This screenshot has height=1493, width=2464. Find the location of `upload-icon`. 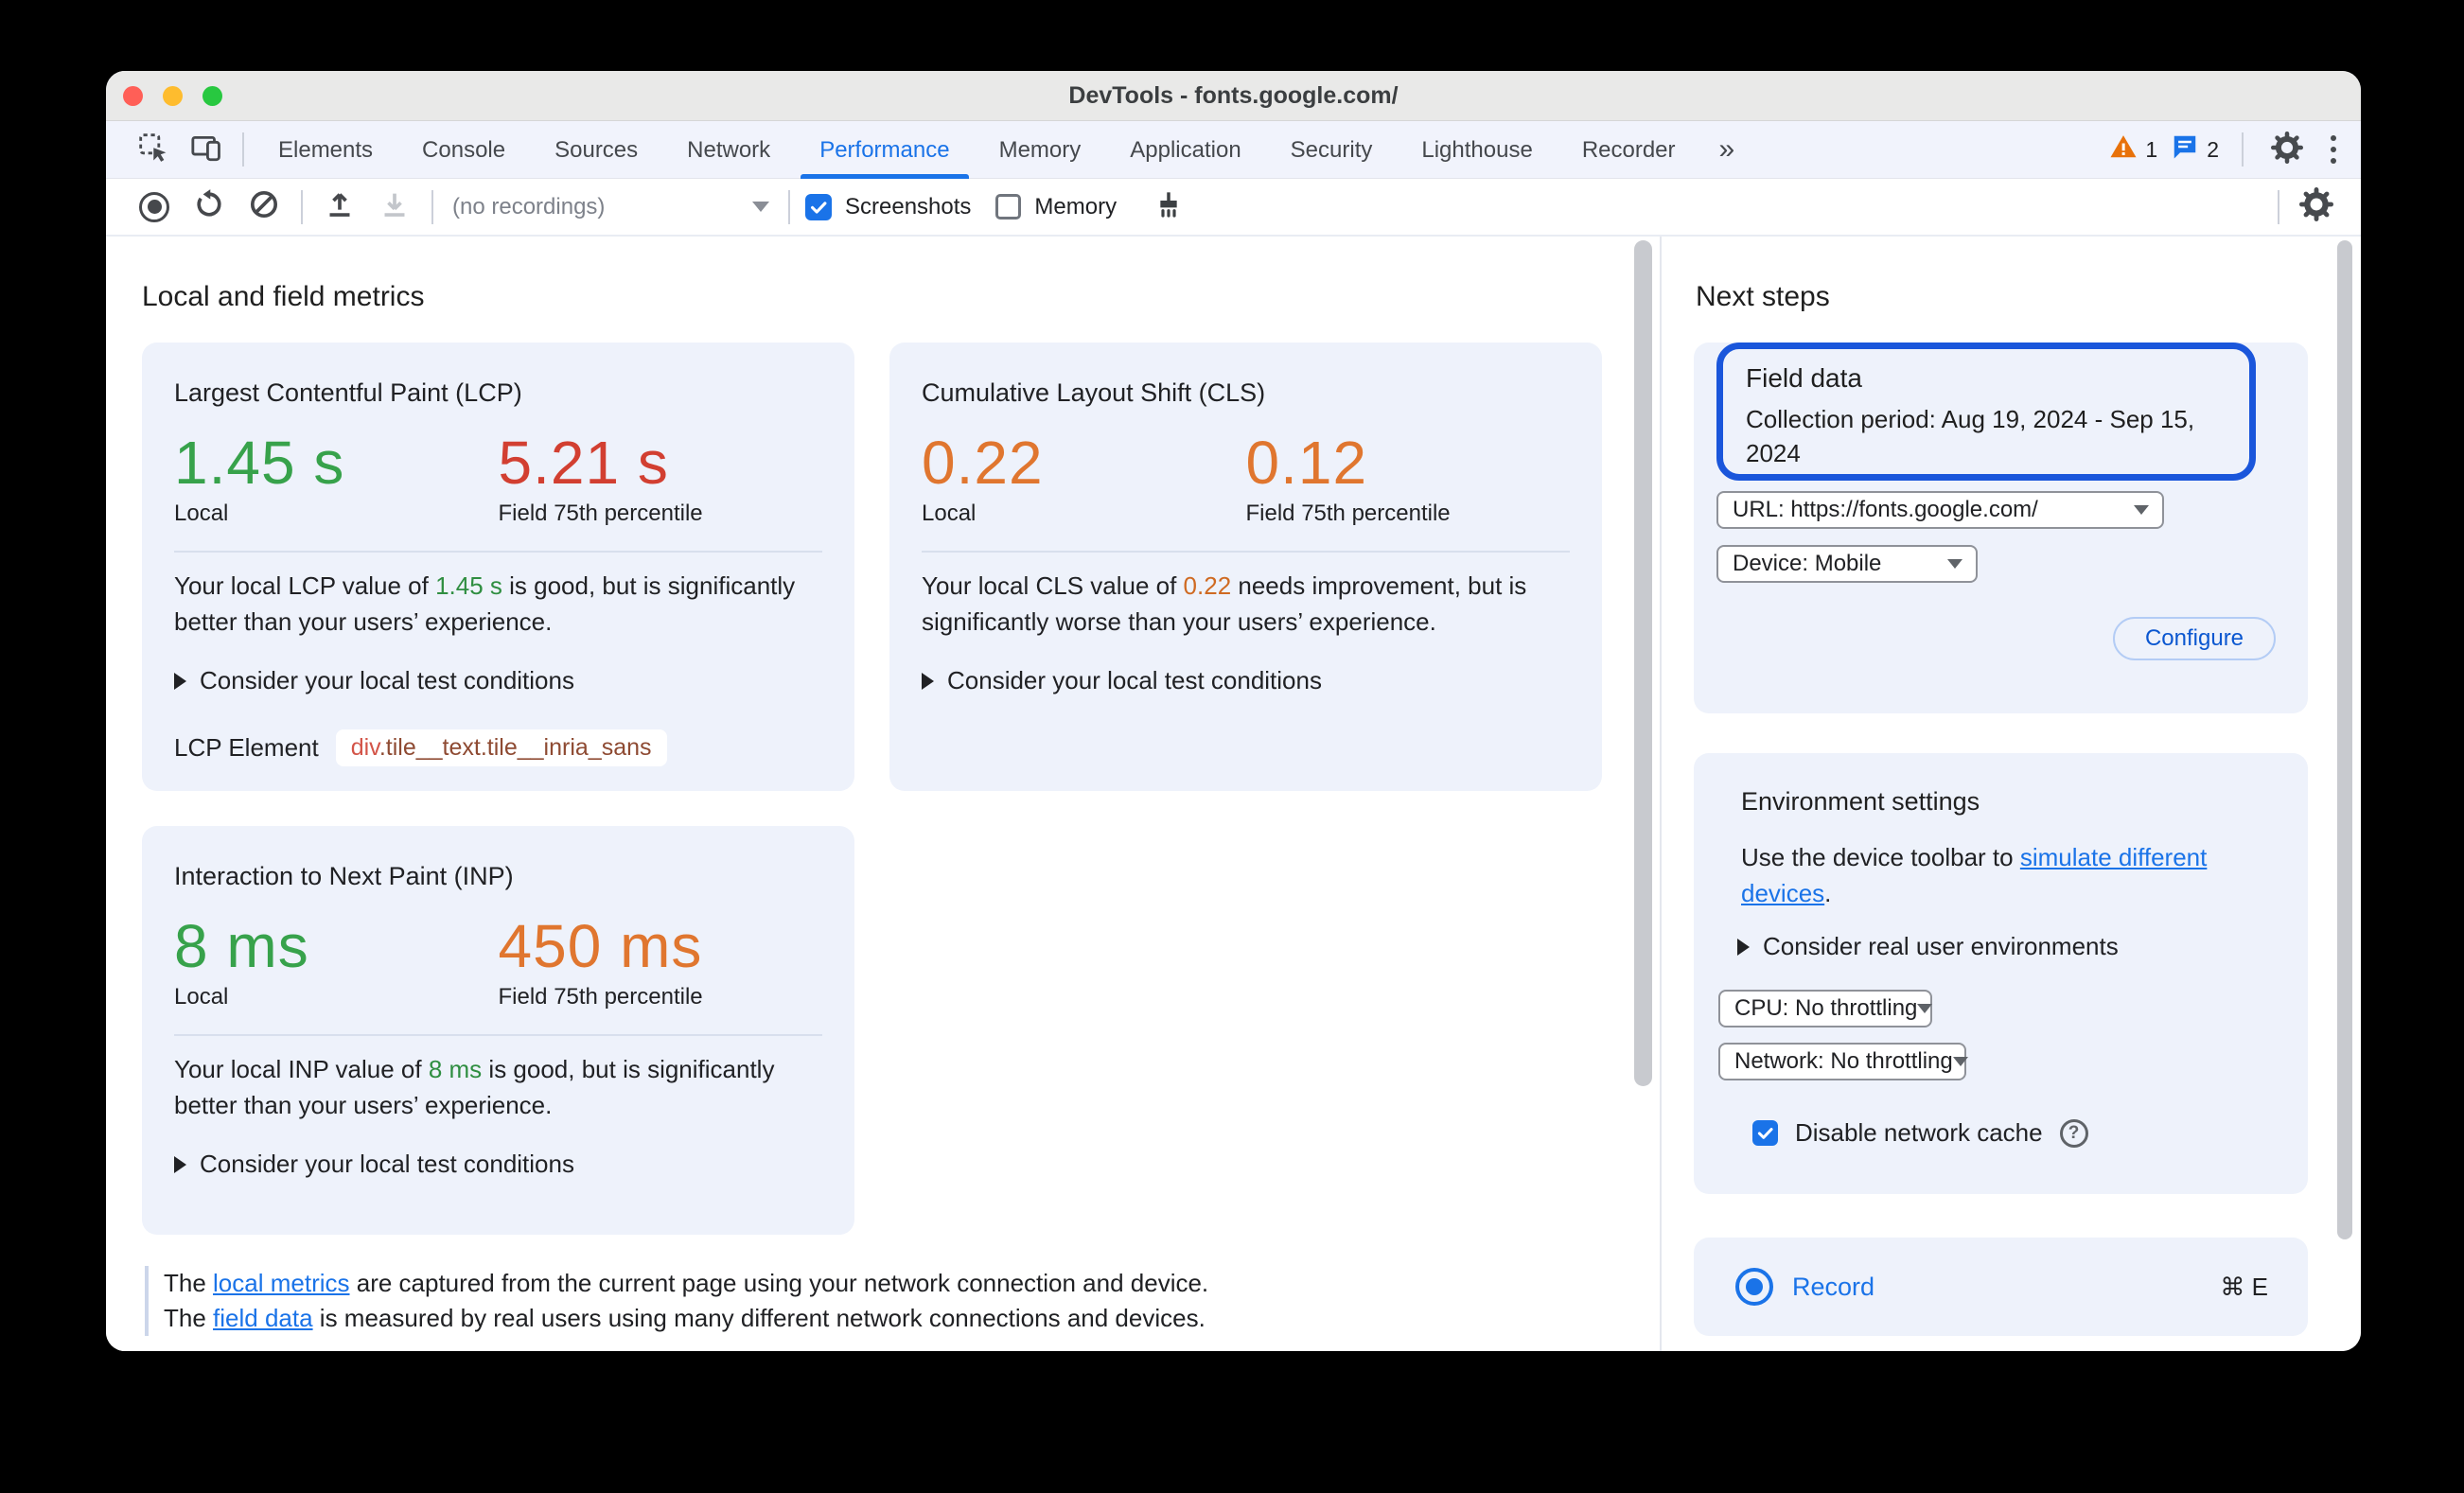

upload-icon is located at coordinates (340, 206).